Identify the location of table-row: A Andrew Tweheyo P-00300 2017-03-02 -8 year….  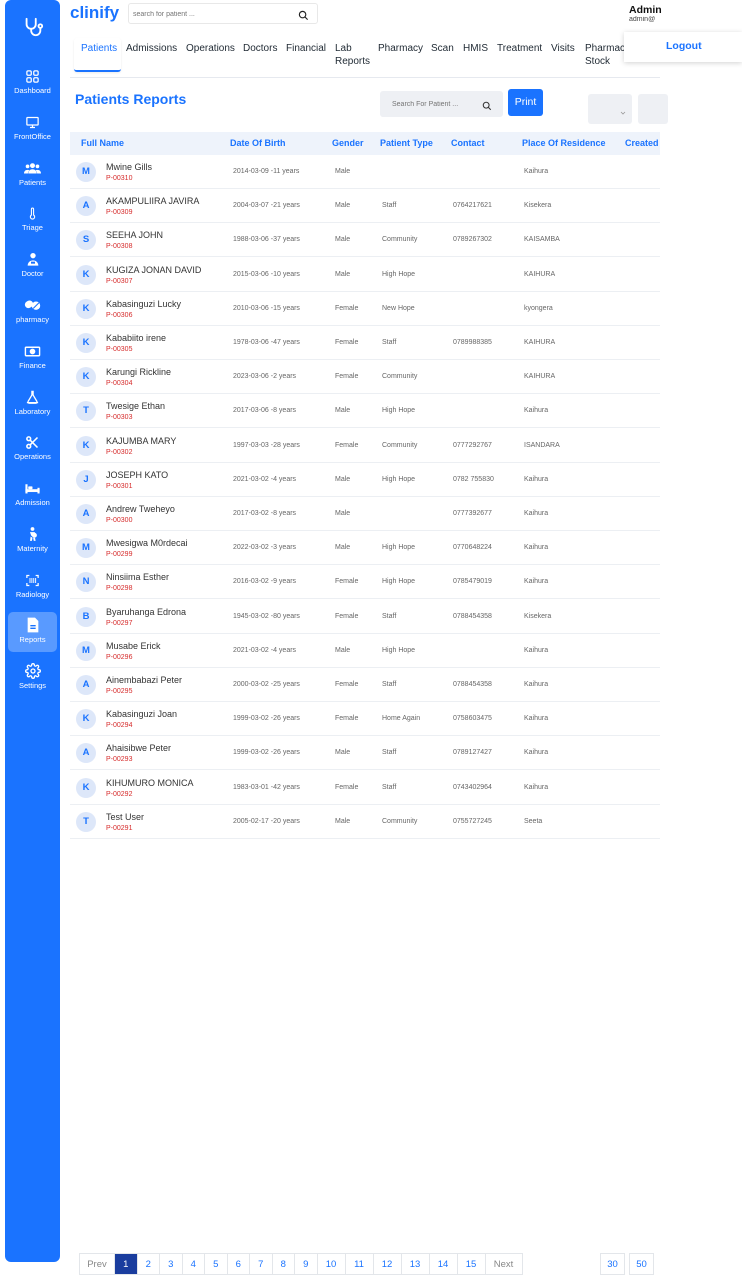
(365, 514).